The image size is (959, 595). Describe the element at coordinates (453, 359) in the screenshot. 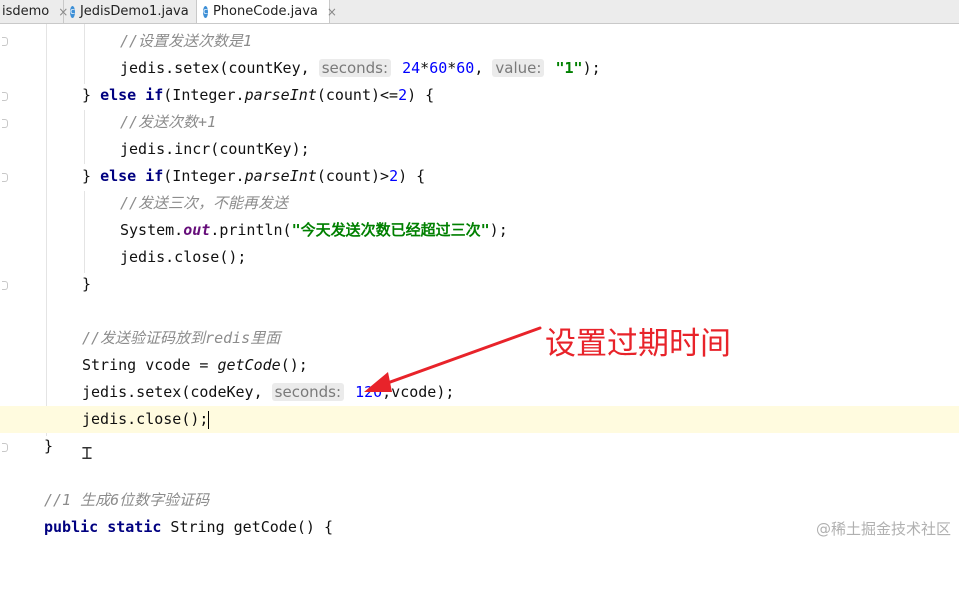

I see `annotation-arrow-icon` at that location.